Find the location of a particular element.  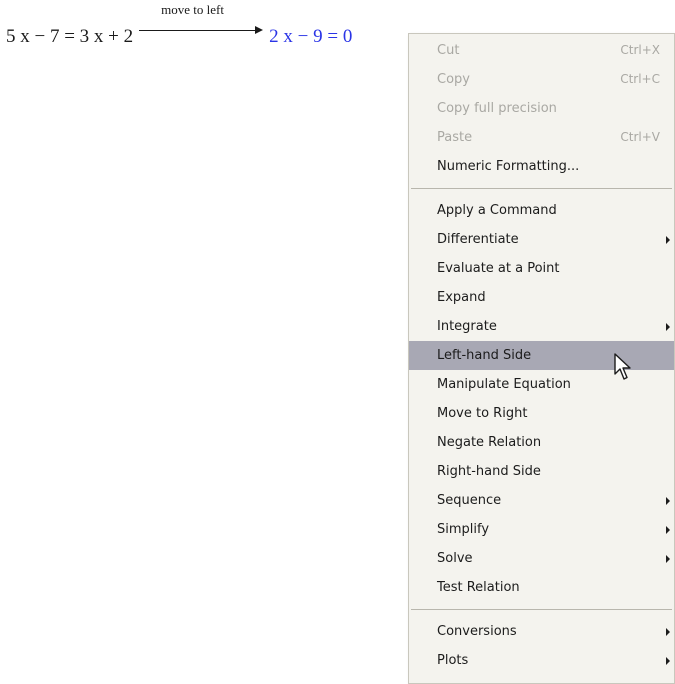

menu-item-apply-a-command: Apply a Command is located at coordinates (541, 210).